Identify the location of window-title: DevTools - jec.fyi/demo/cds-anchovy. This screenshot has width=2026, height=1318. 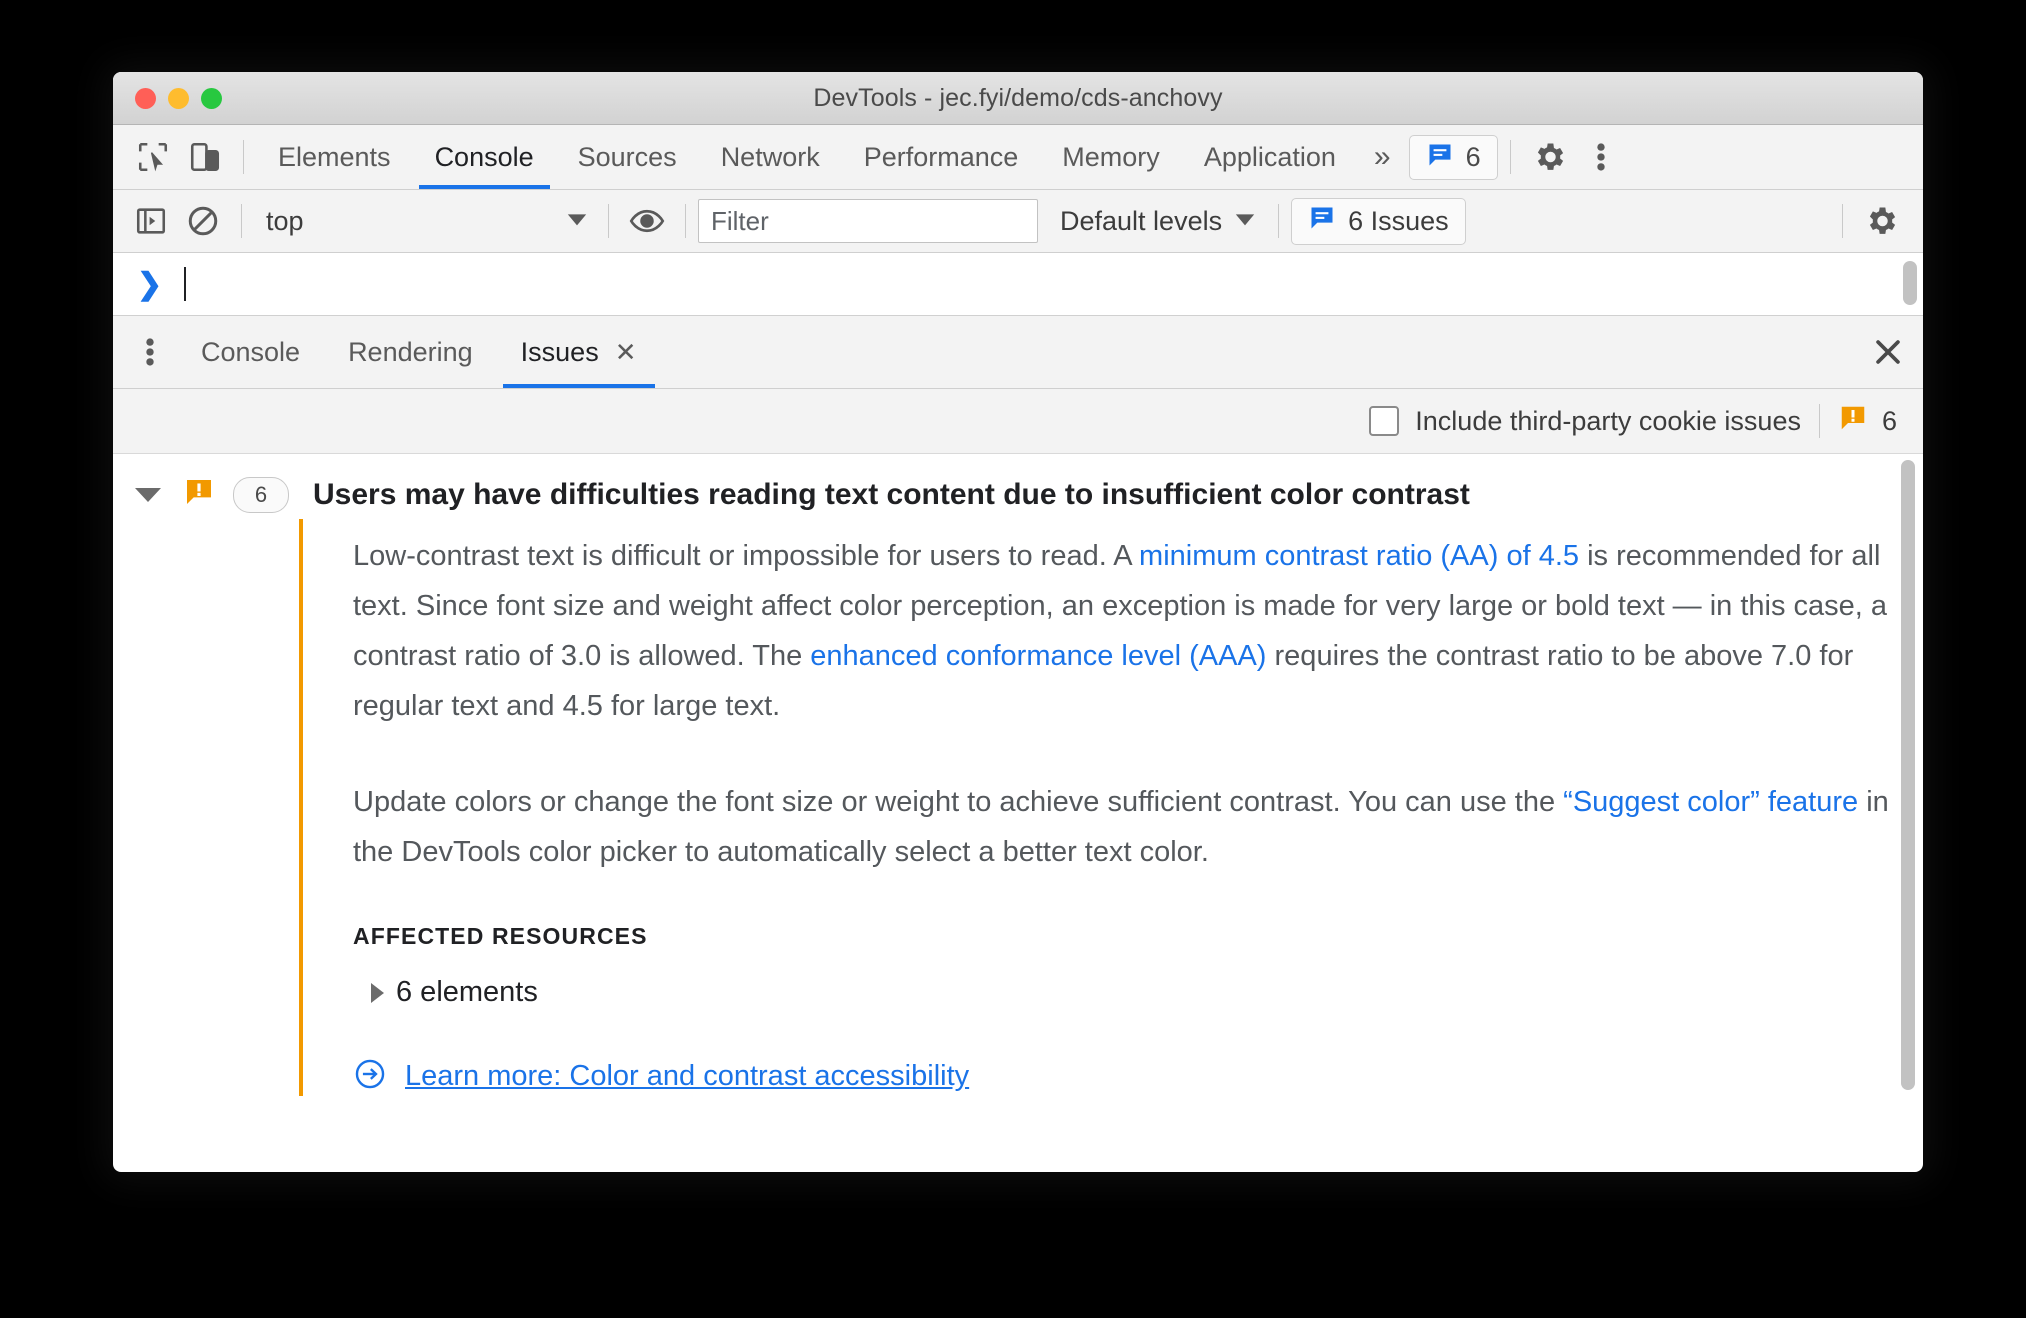
(1018, 97).